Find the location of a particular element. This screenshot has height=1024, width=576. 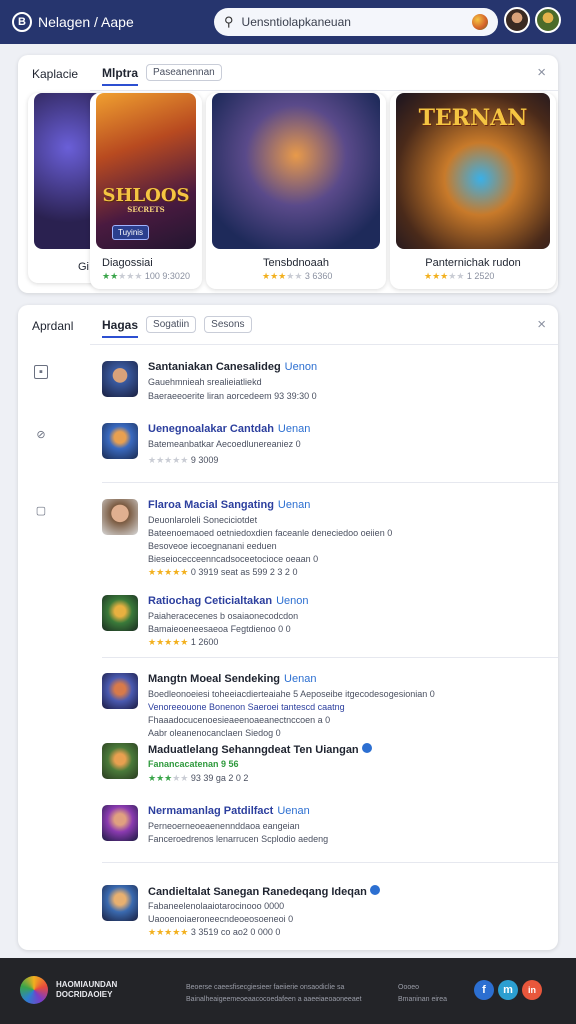

search-input: Uensntiolapkaneuan is located at coordinates (296, 22).